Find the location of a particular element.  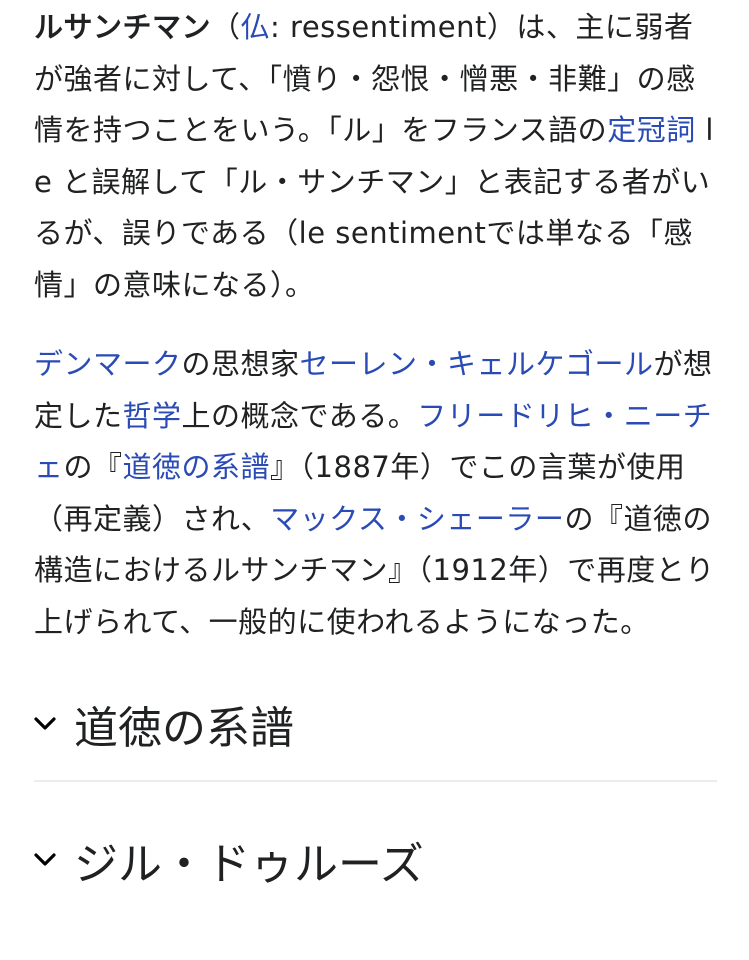

text-segment: （ is located at coordinates (226, 27).